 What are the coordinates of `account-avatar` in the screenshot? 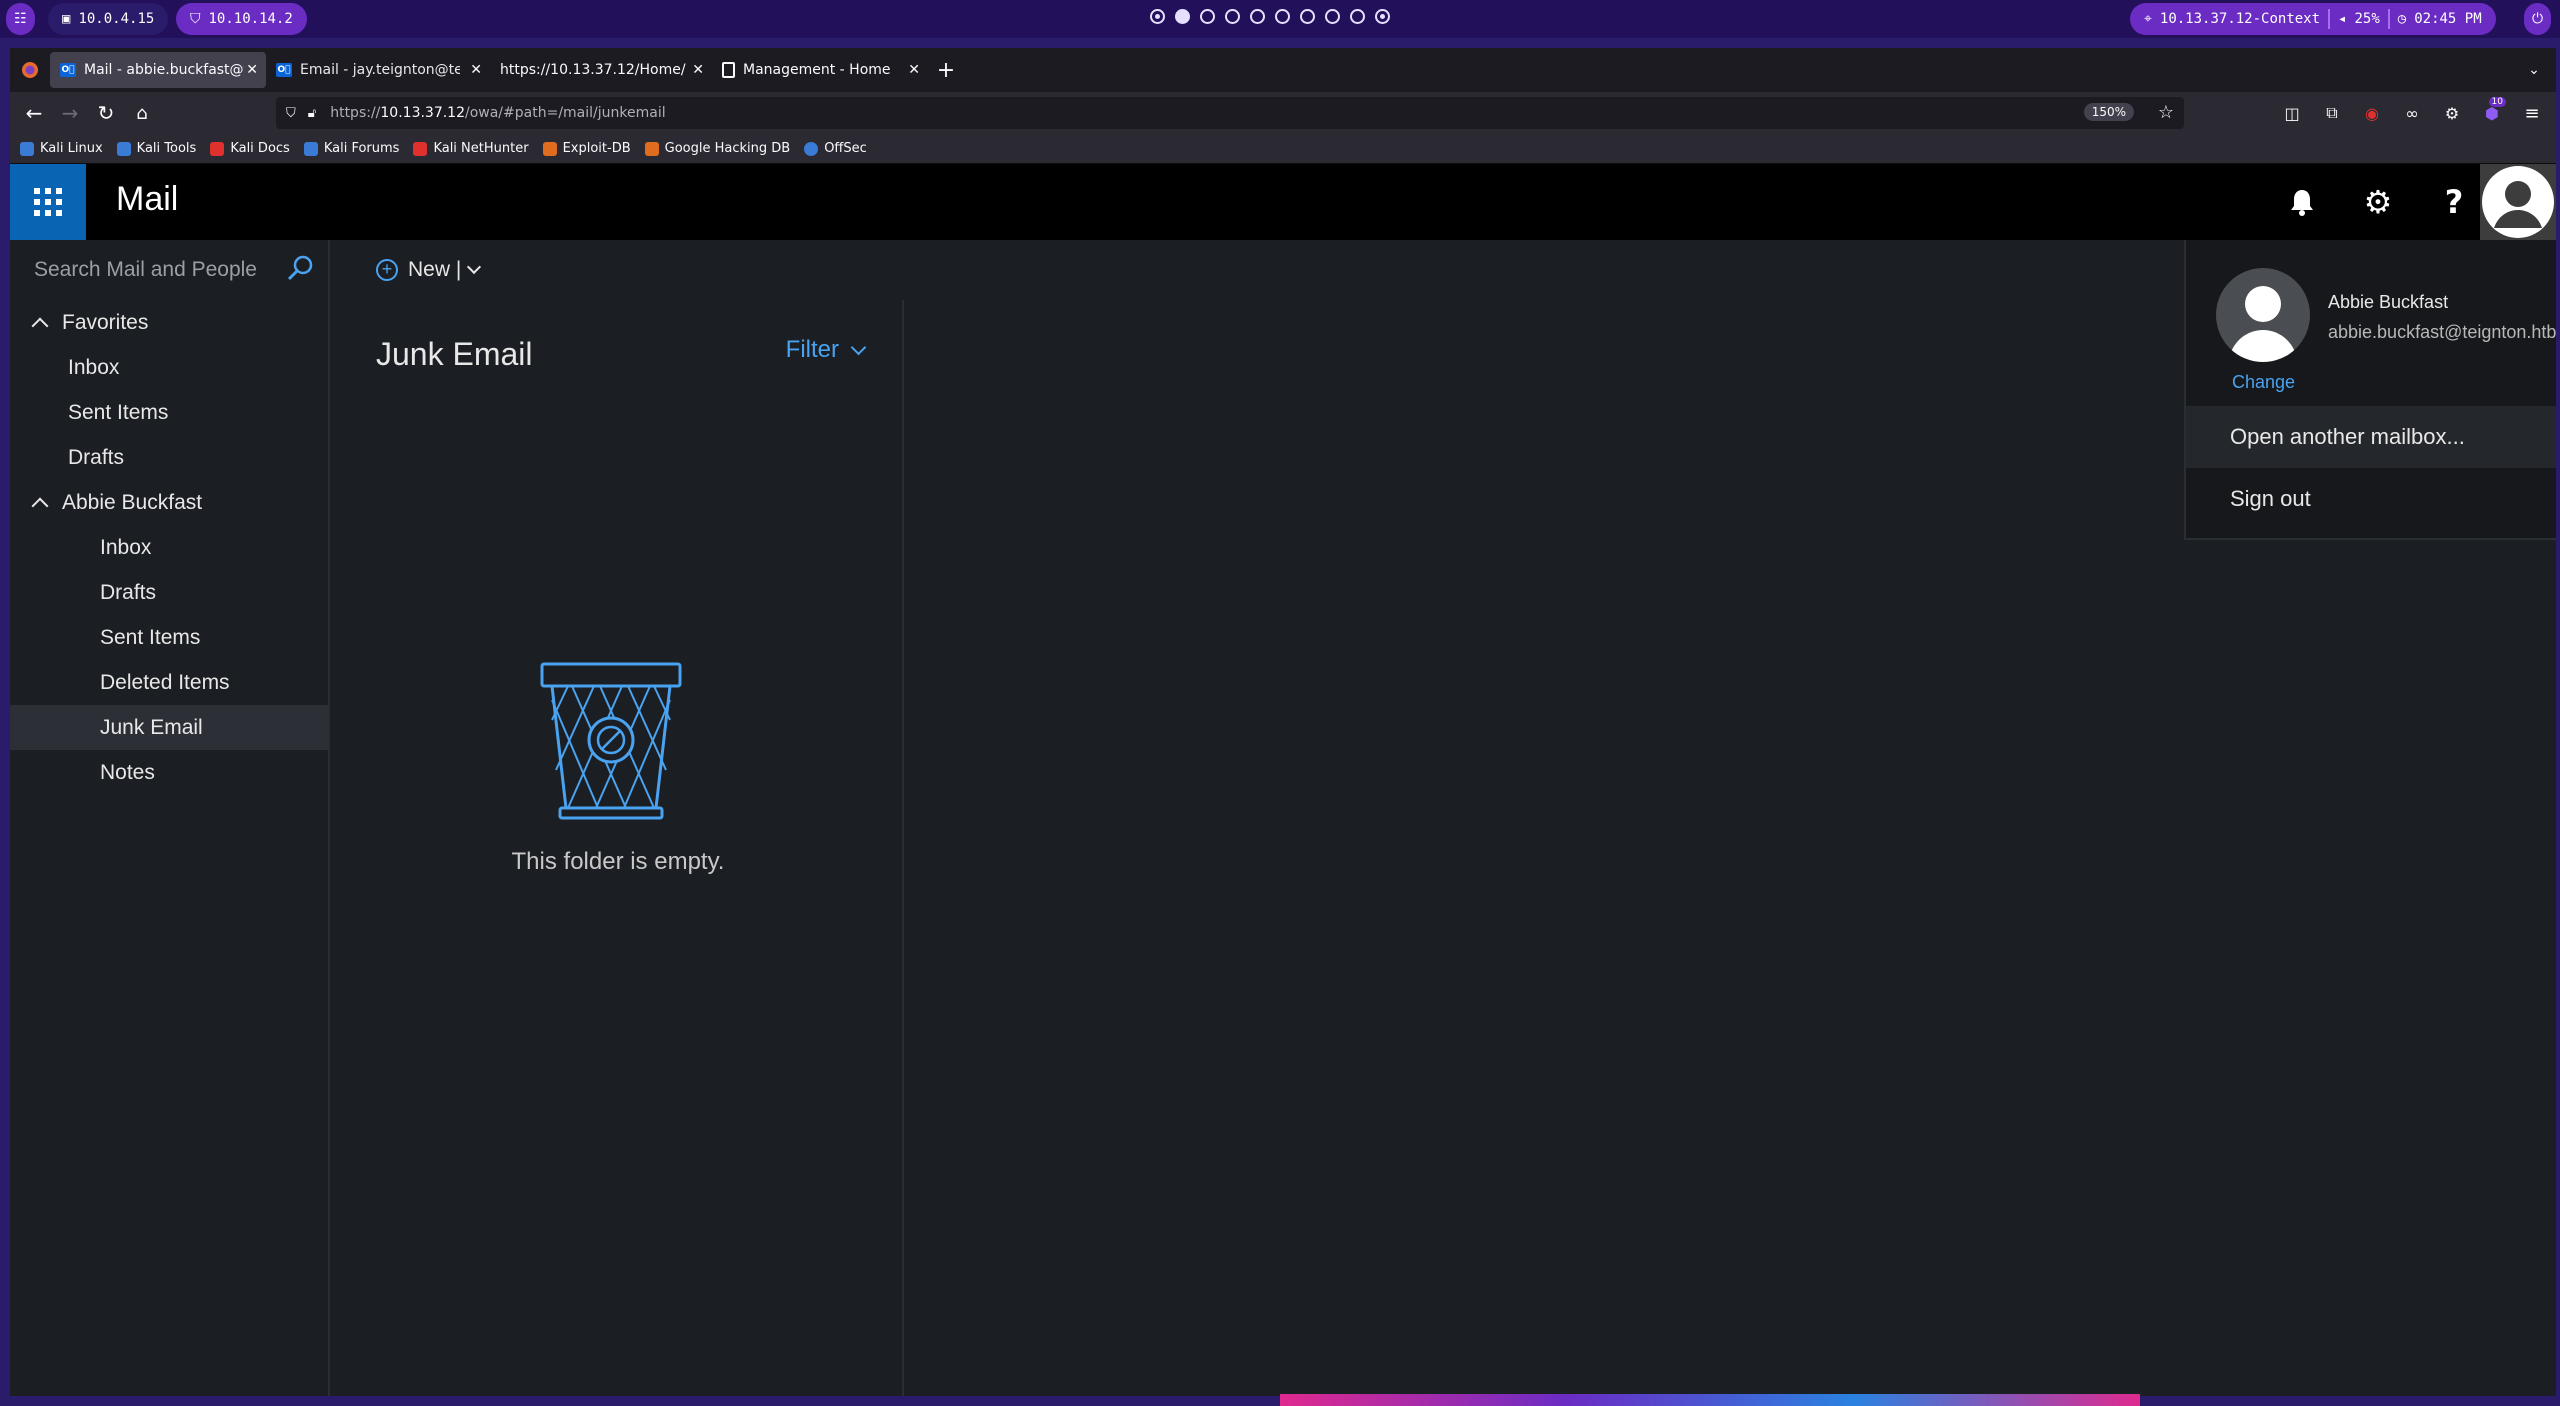 It's located at (2263, 315).